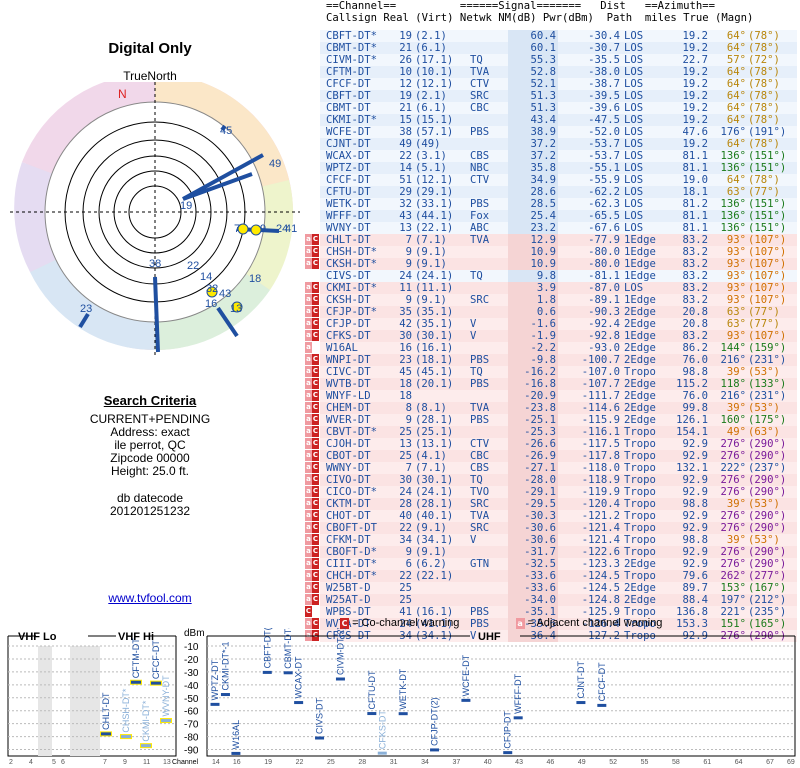  Describe the element at coordinates (348, 588) in the screenshot. I see `cell-call: W25BT-D` at that location.